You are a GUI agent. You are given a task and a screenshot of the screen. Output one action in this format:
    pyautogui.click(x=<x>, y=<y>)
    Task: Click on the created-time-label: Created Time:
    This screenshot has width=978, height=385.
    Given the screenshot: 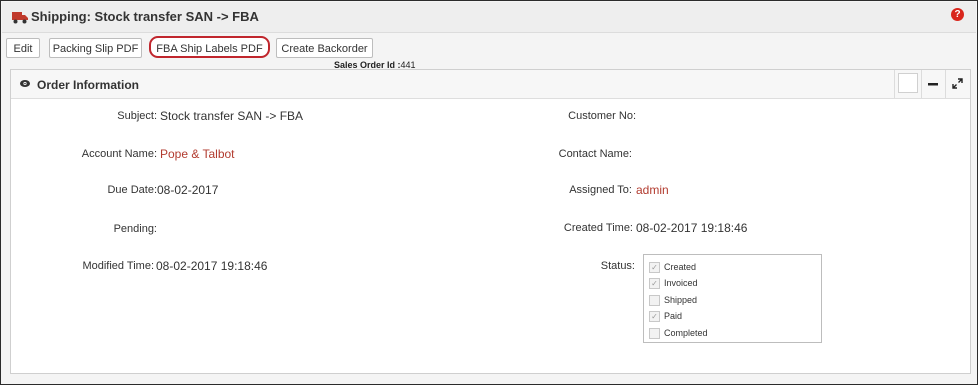 What is the action you would take?
    pyautogui.click(x=598, y=228)
    